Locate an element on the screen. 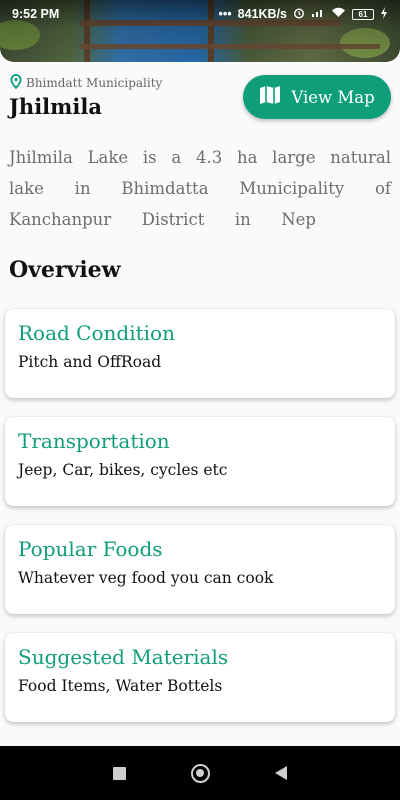 The image size is (400, 800). recents-icon is located at coordinates (119, 773).